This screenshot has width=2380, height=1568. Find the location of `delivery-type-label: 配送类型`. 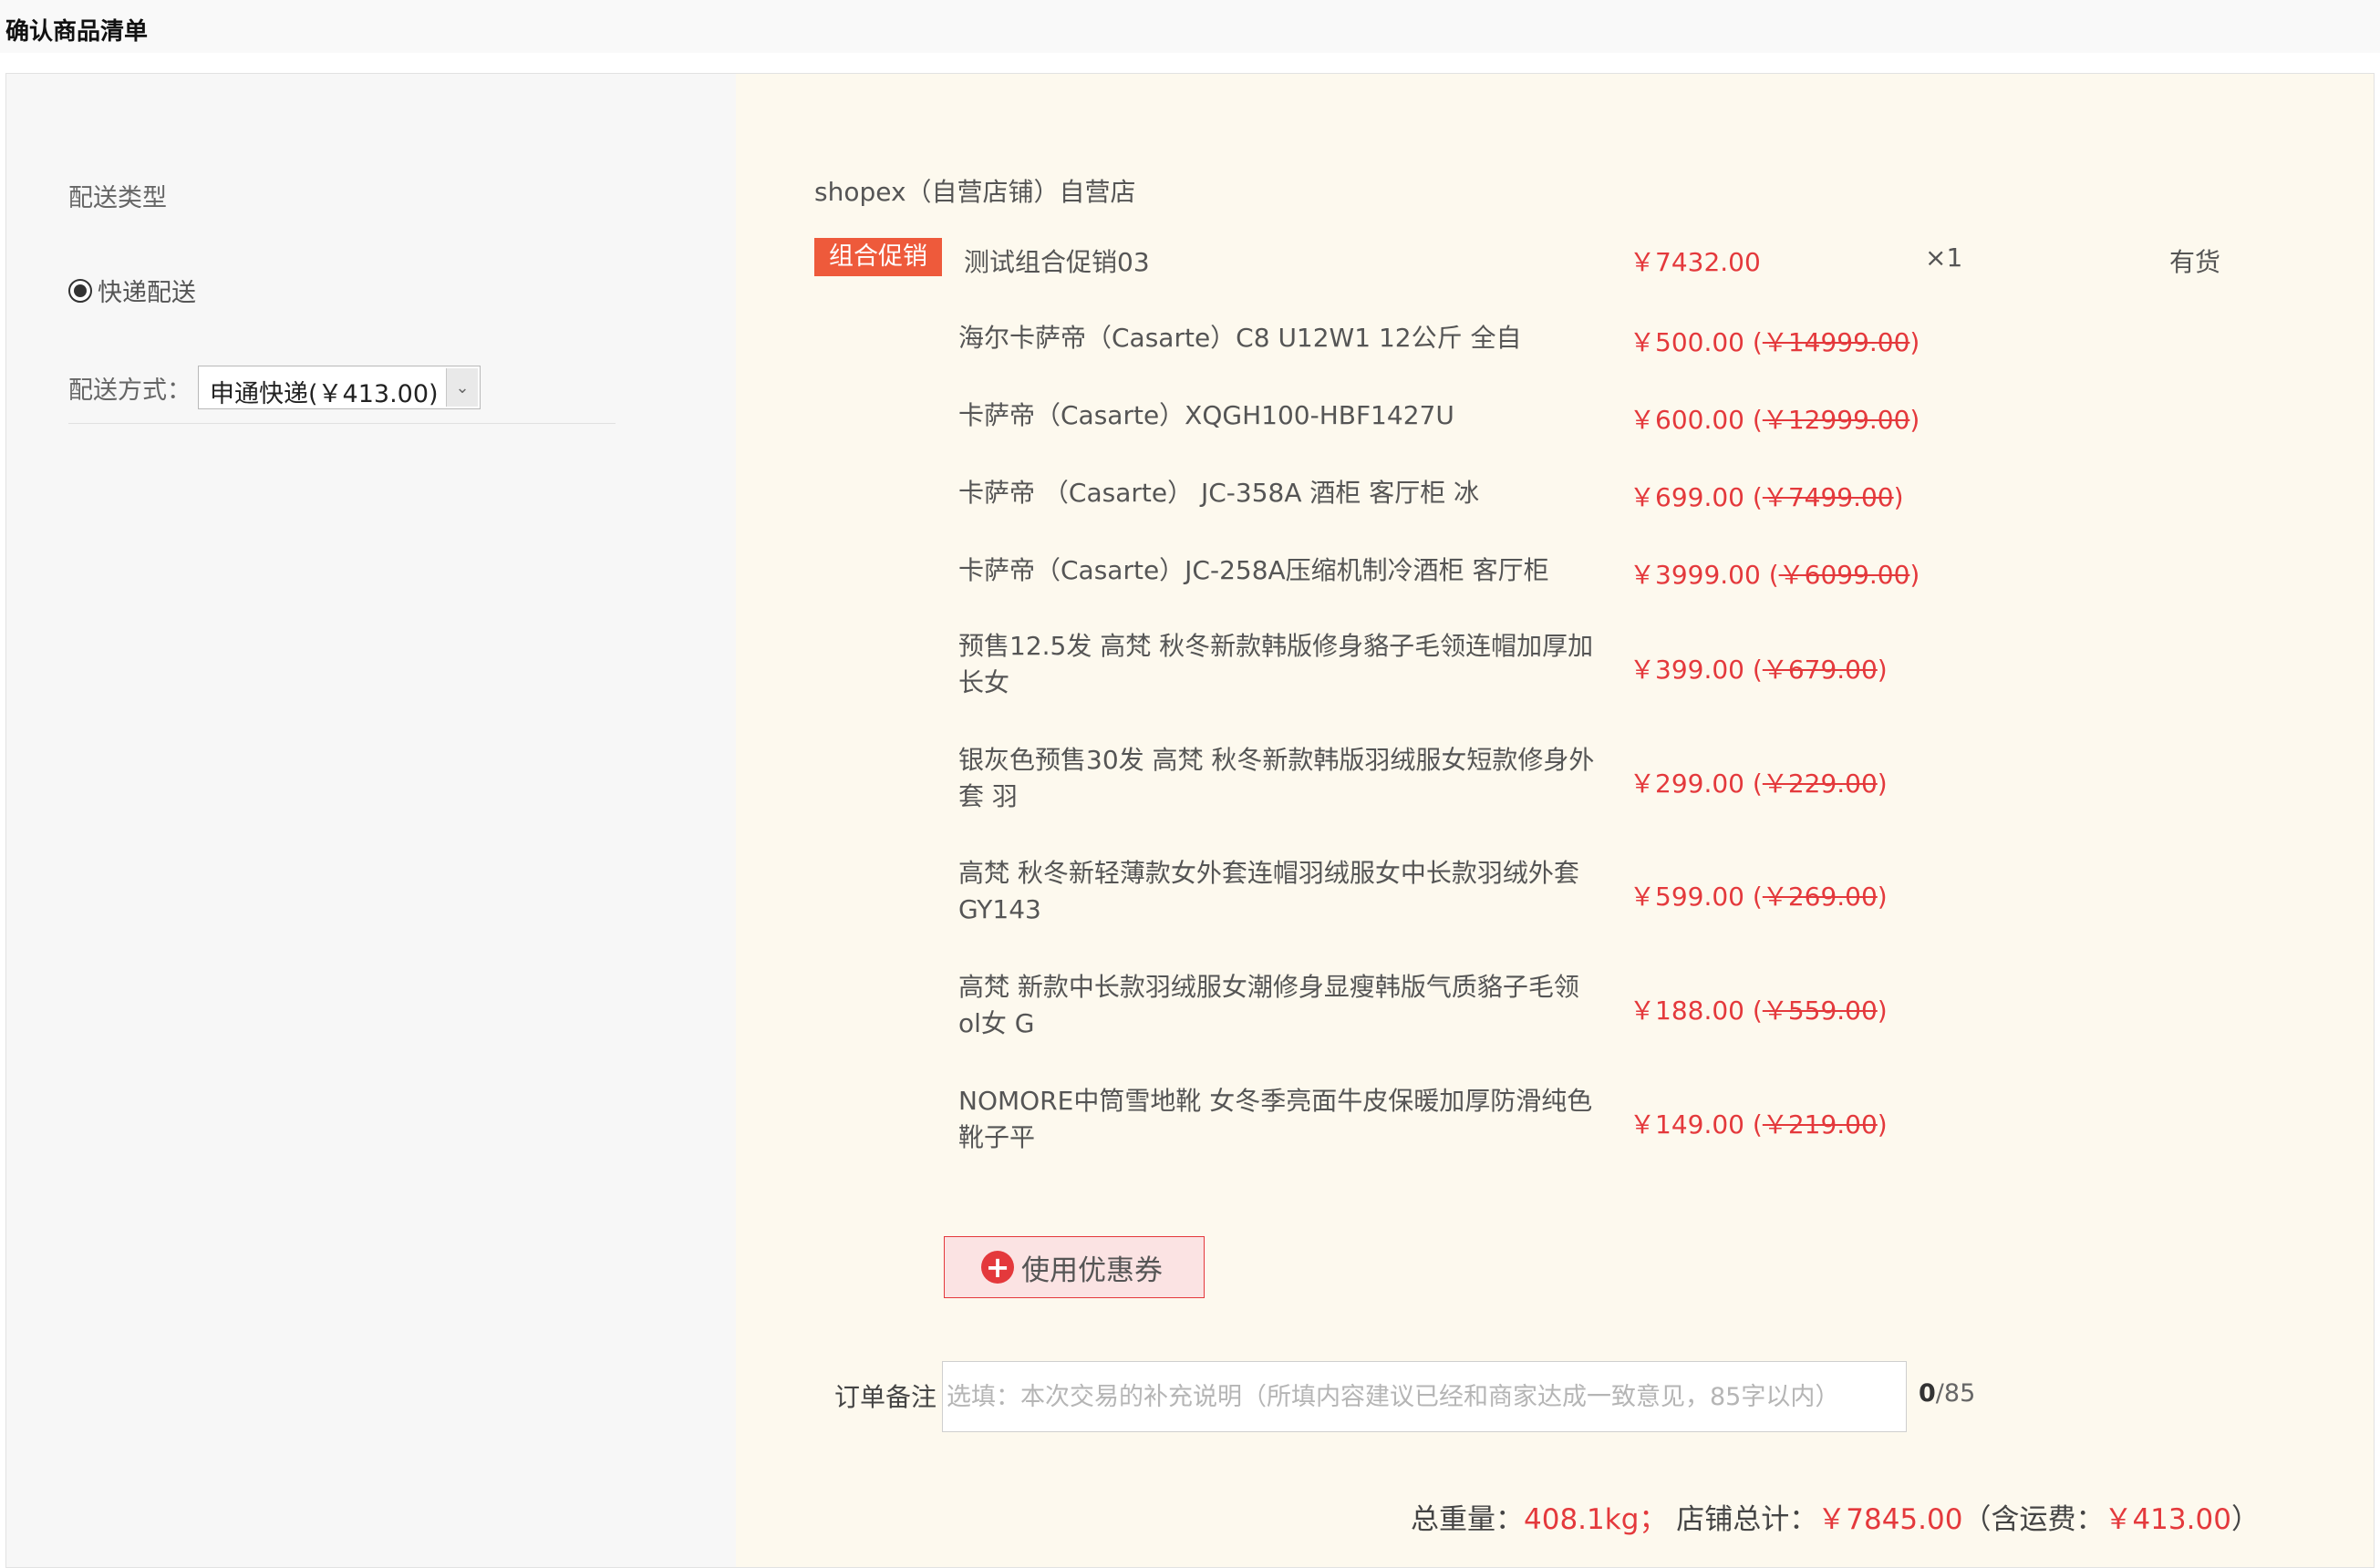

delivery-type-label: 配送类型 is located at coordinates (117, 198).